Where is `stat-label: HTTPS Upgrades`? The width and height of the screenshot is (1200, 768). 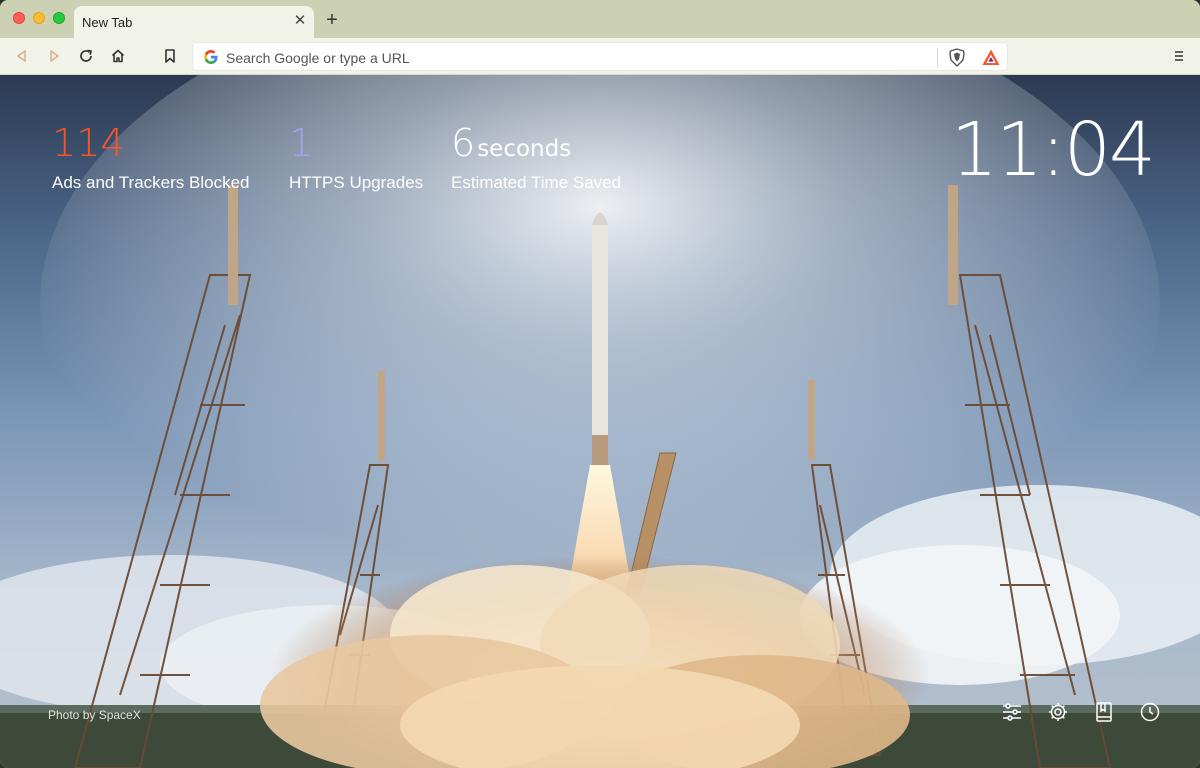 stat-label: HTTPS Upgrades is located at coordinates (356, 182).